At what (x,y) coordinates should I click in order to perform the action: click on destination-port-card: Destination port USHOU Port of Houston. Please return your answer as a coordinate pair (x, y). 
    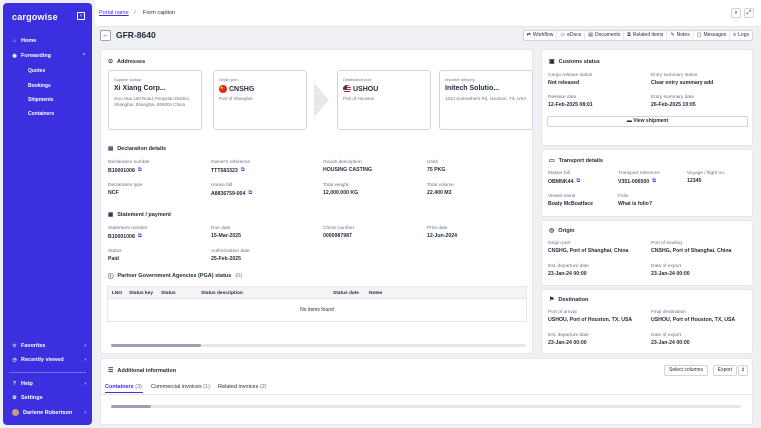
    Looking at the image, I should click on (384, 100).